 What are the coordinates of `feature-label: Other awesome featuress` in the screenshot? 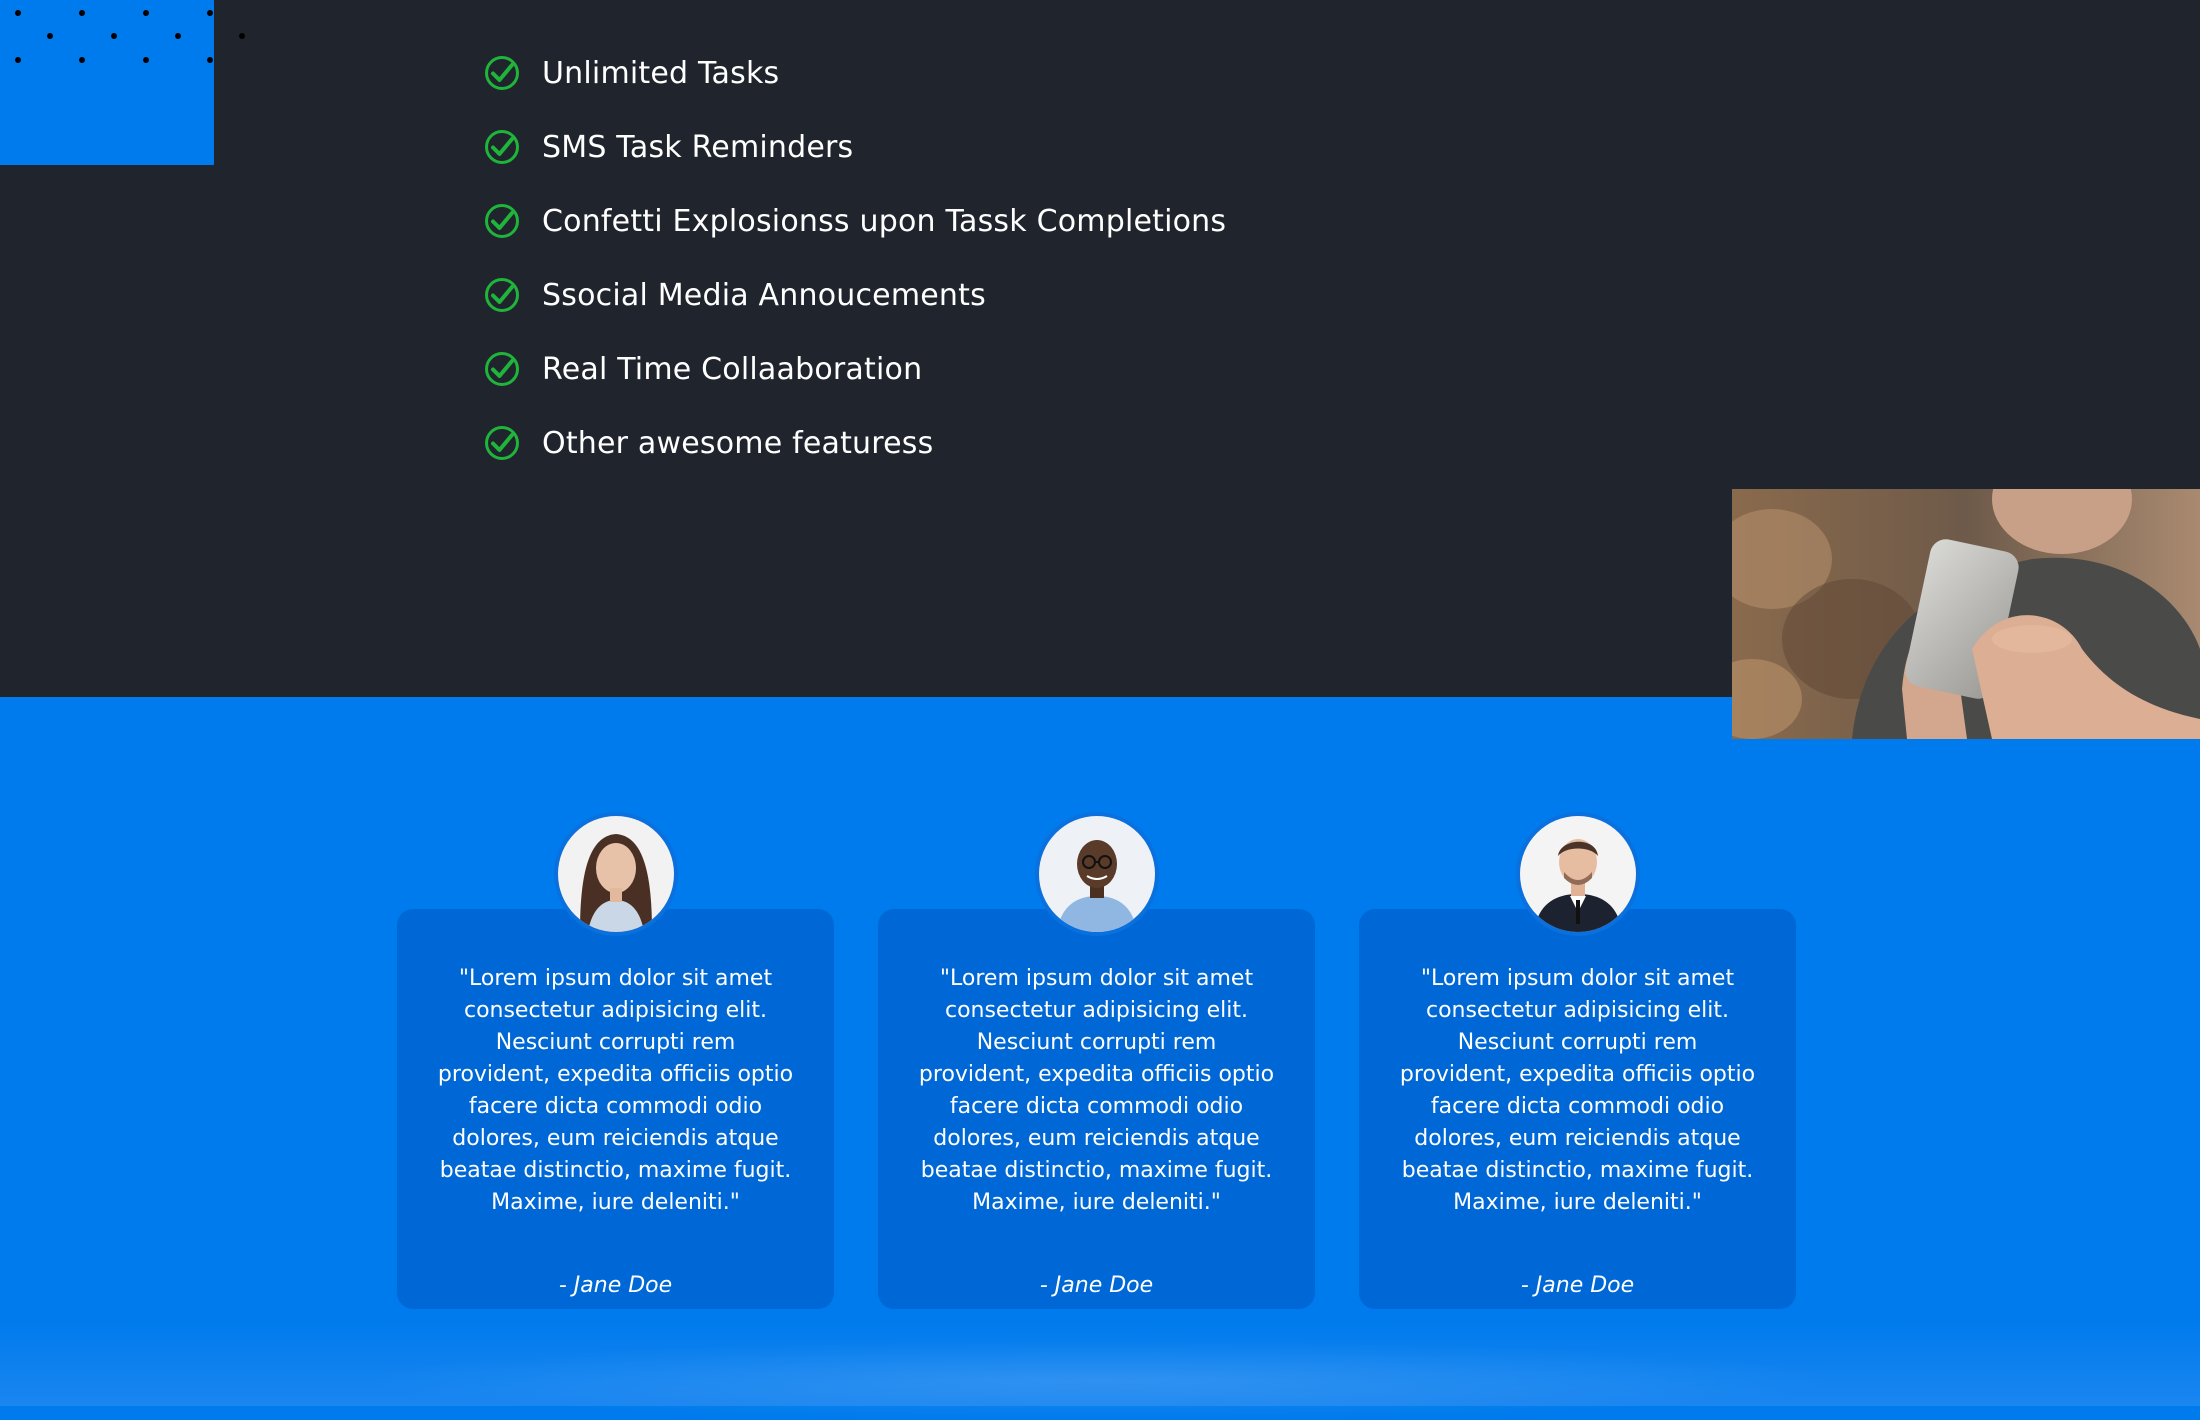 It's located at (738, 443).